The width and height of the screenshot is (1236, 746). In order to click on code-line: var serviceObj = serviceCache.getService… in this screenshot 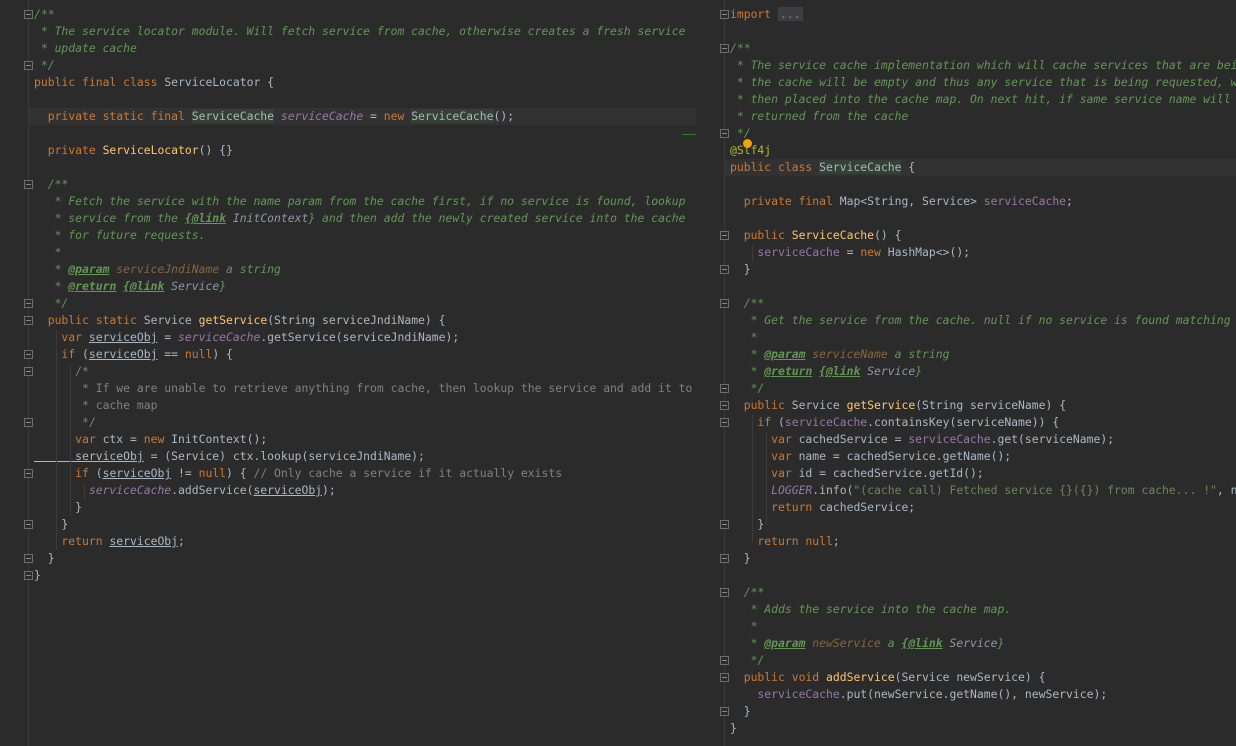, I will do `click(246, 337)`.